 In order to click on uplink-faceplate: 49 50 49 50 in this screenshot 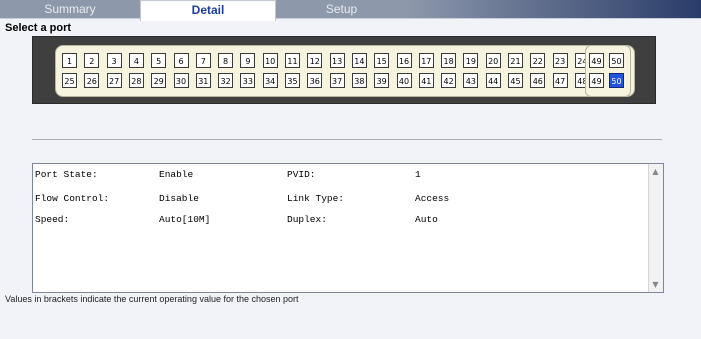, I will do `click(608, 71)`.